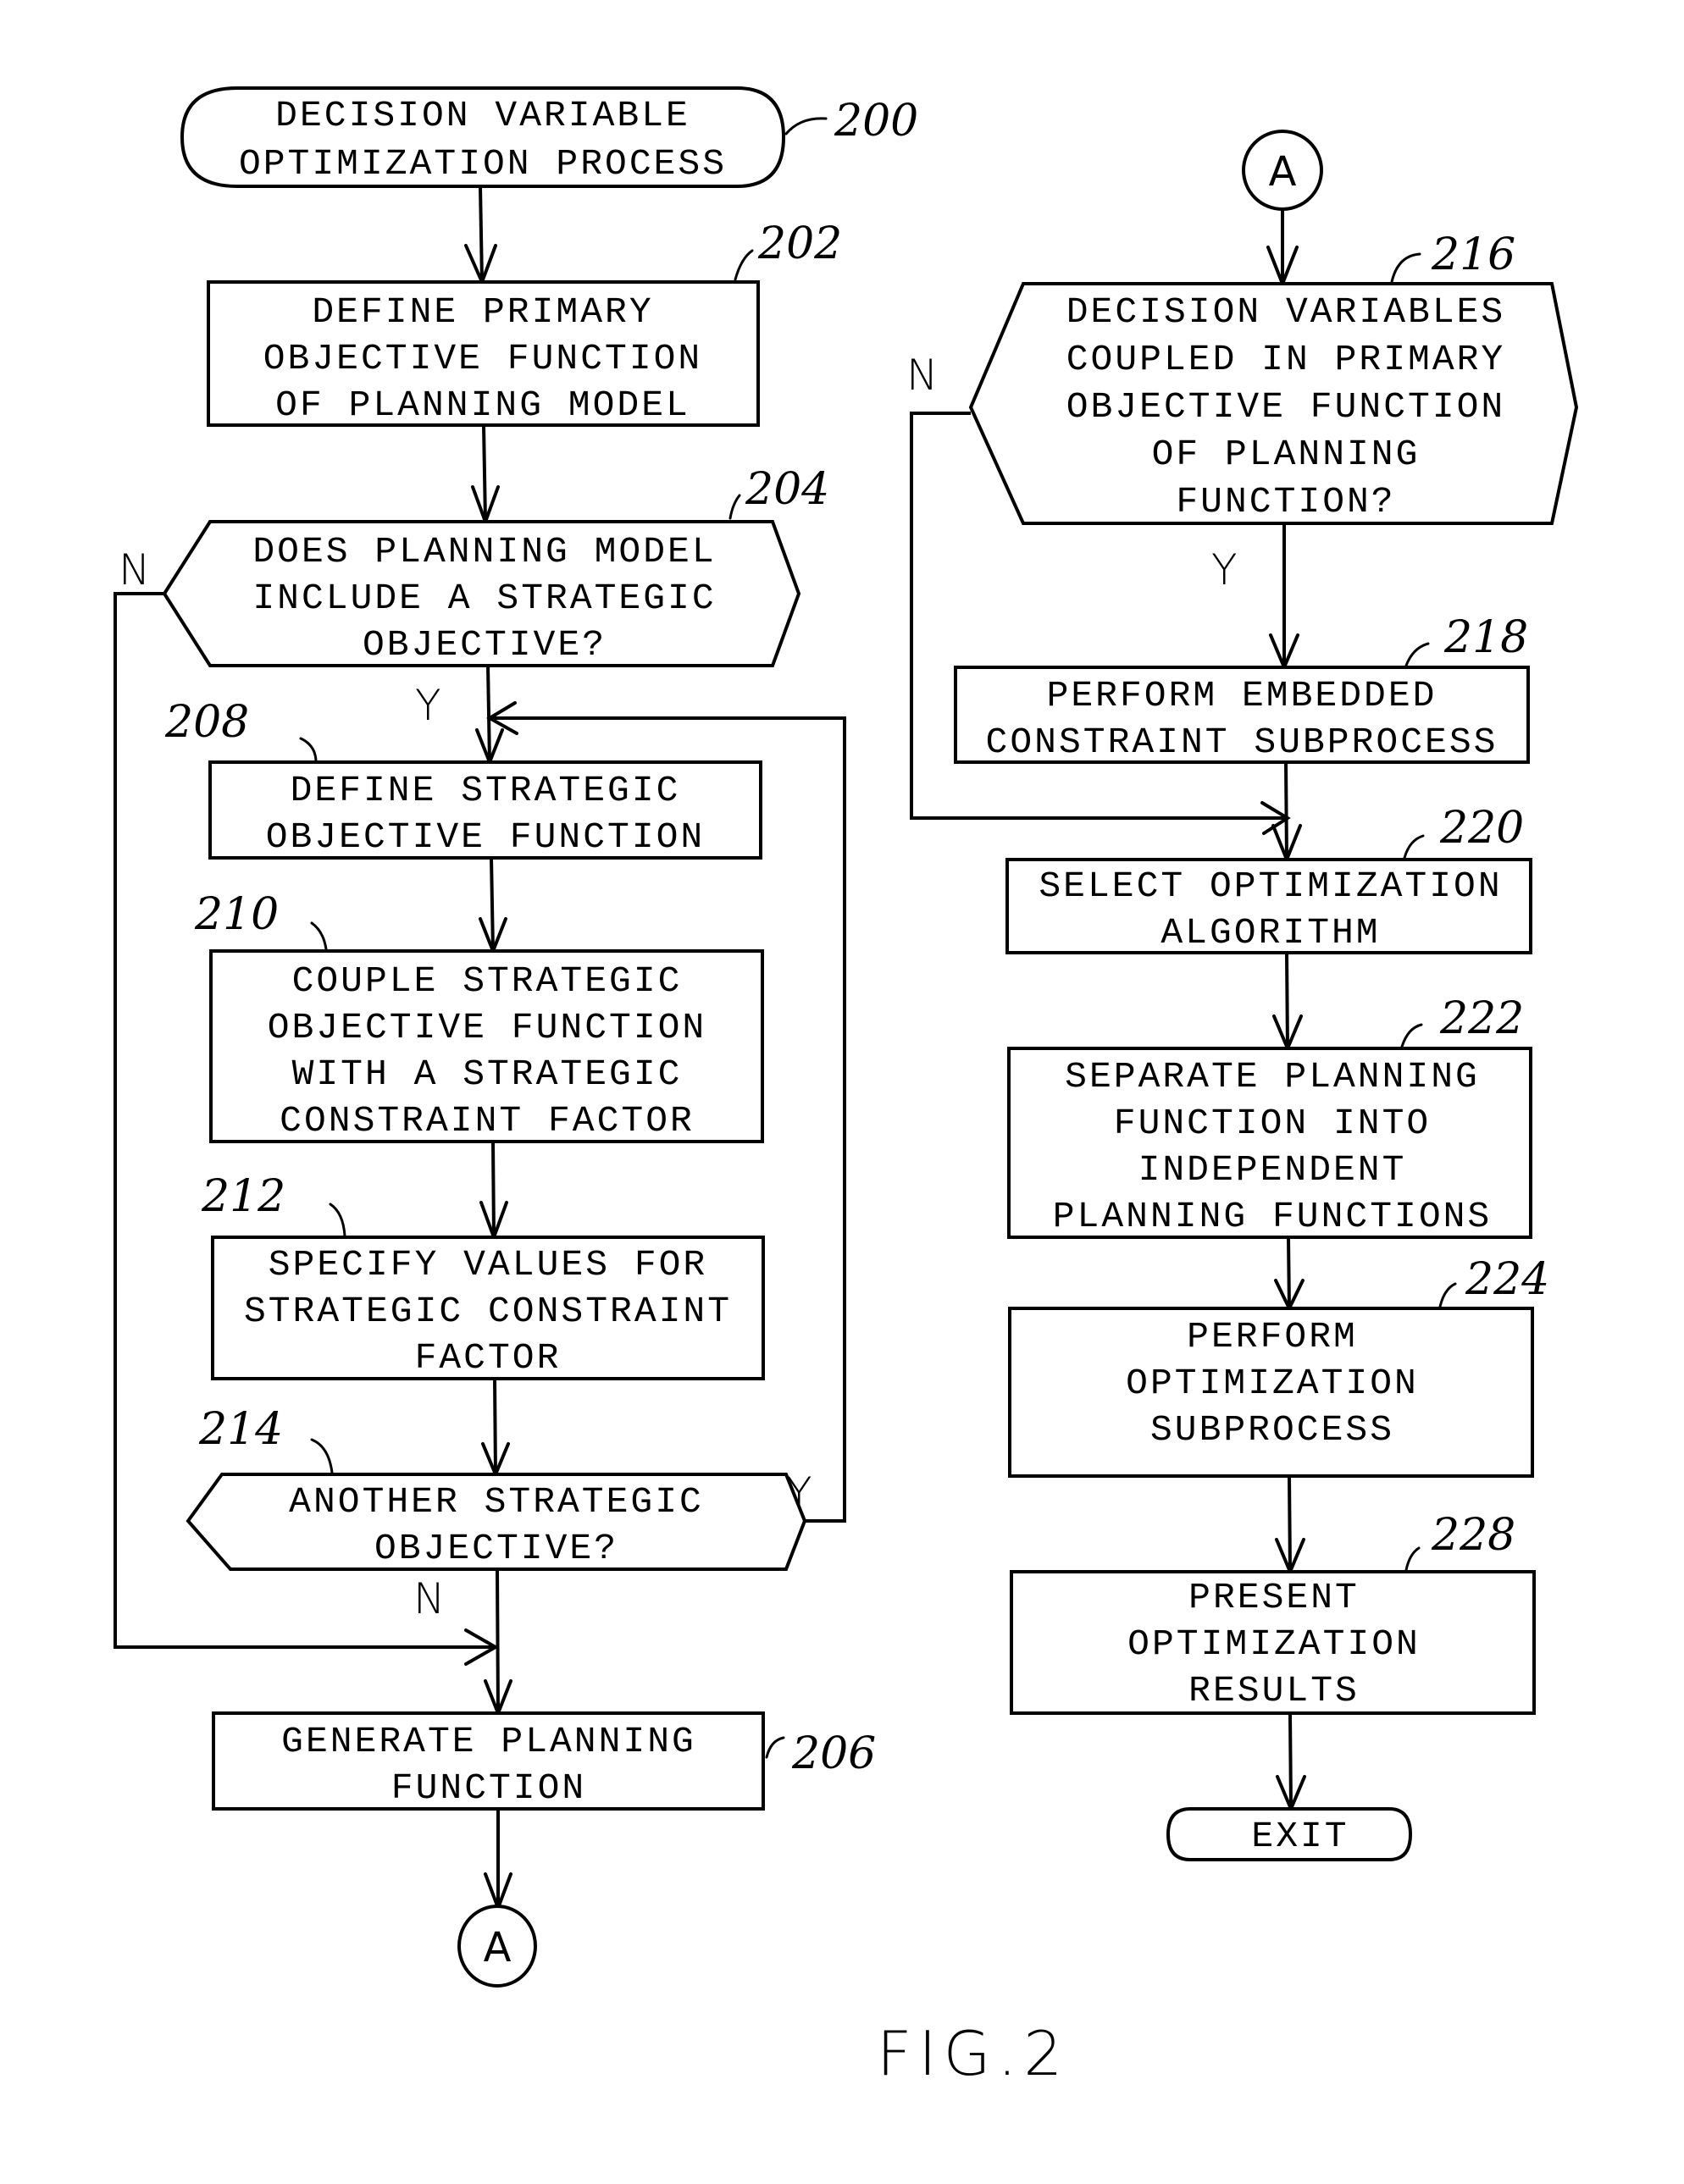 The height and width of the screenshot is (2184, 1684). Describe the element at coordinates (1272, 1170) in the screenshot. I see `node-text: INDEPENDENT` at that location.